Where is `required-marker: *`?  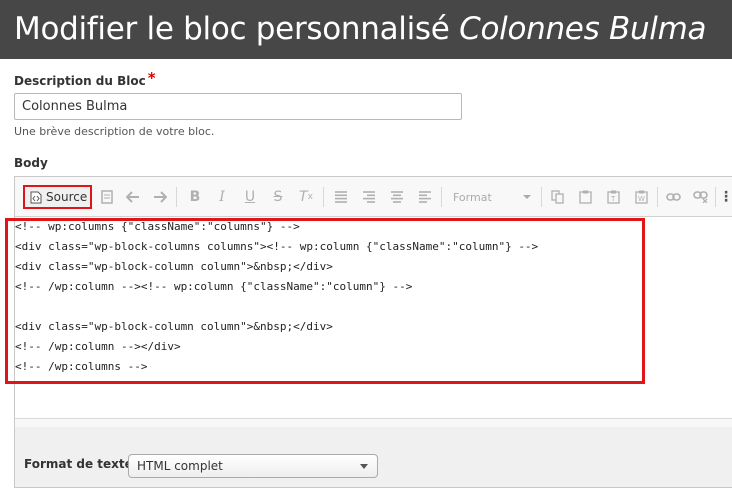
required-marker: * is located at coordinates (151, 78).